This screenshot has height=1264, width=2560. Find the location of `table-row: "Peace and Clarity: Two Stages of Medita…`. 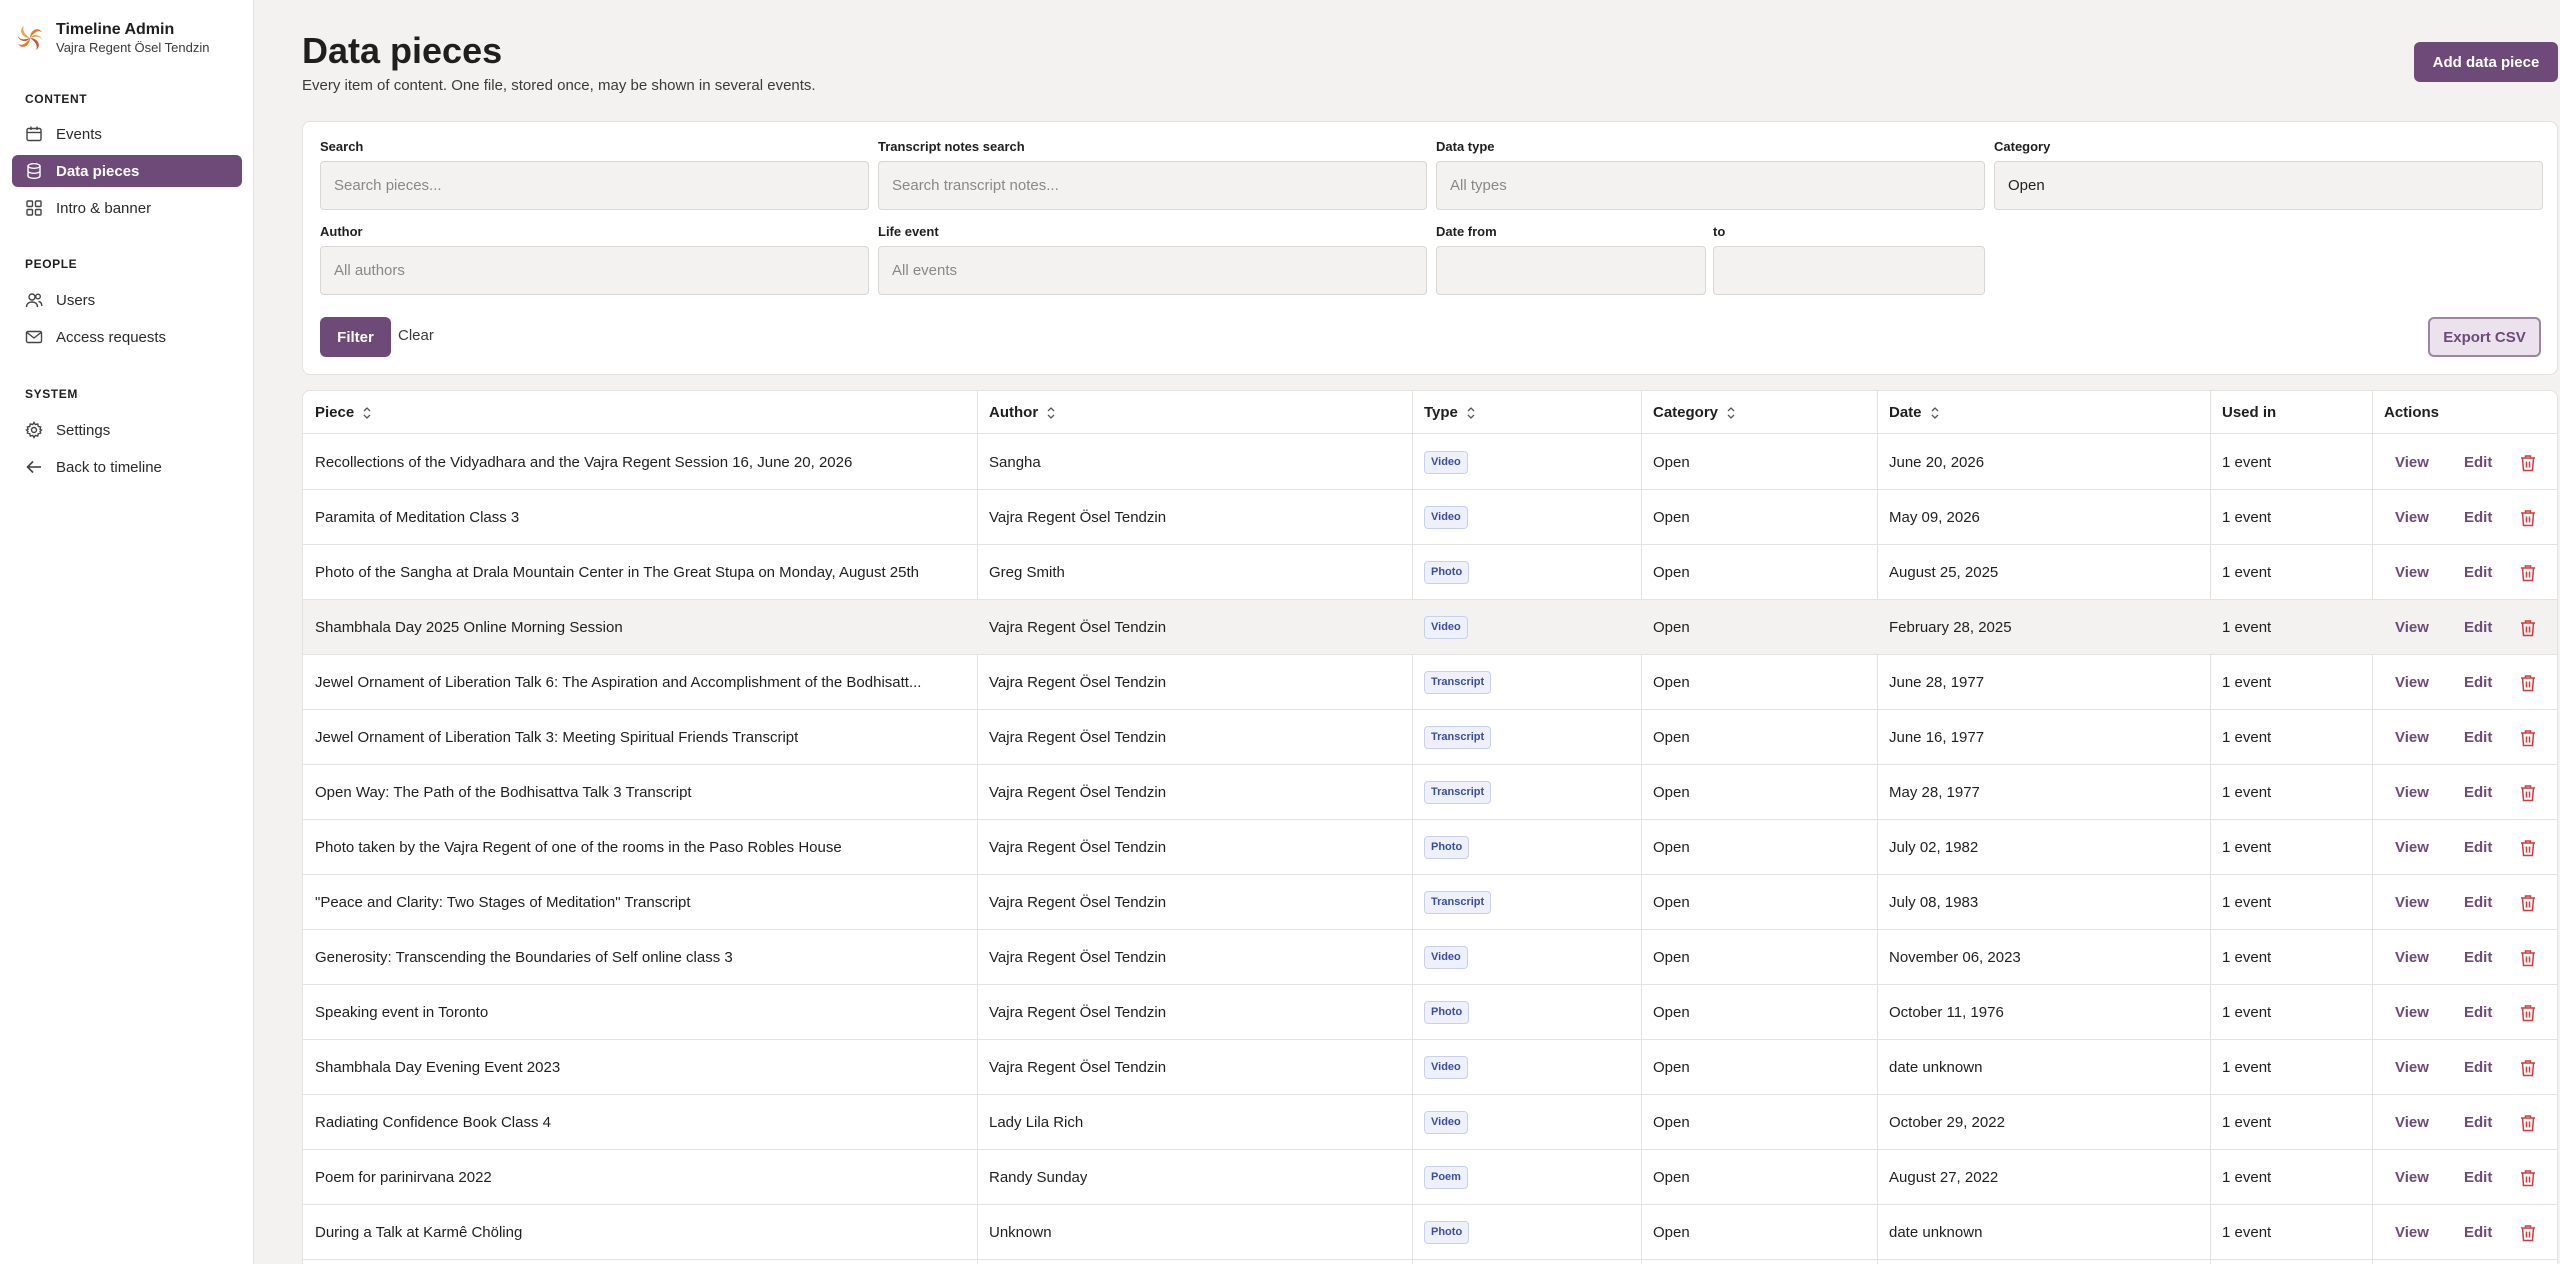

table-row: "Peace and Clarity: Two Stages of Medita… is located at coordinates (1430, 902).